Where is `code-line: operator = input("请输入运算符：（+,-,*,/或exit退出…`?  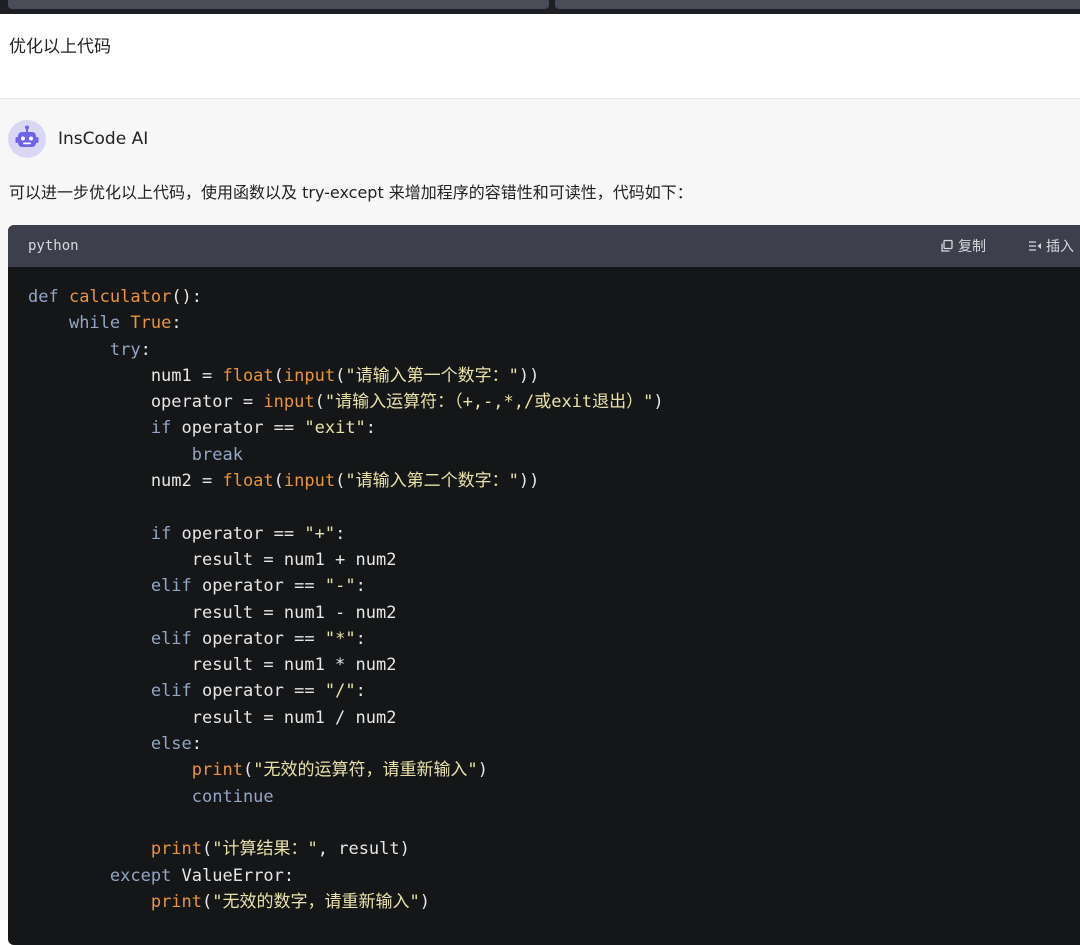 code-line: operator = input("请输入运算符：（+,-,*,/或exit退出… is located at coordinates (544, 402).